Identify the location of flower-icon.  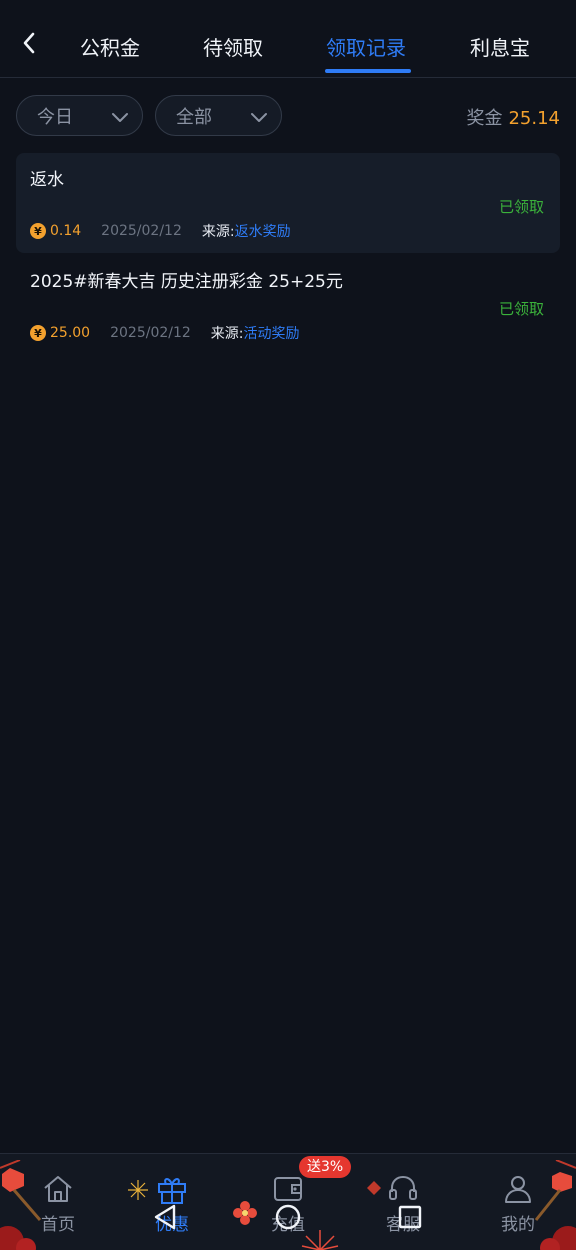
(245, 1213).